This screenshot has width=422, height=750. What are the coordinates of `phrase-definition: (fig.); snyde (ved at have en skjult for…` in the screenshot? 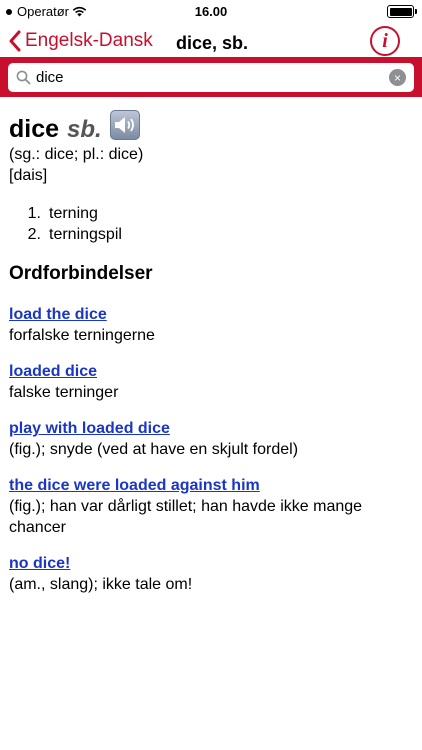 It's located at (154, 449).